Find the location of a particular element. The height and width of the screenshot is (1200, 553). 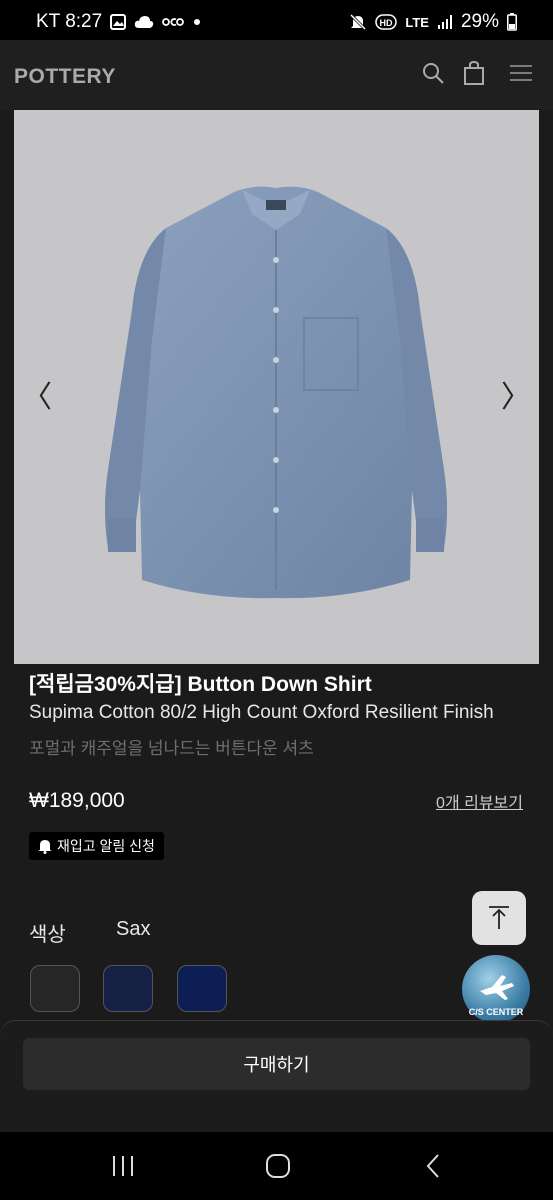

color-selected-value: Sax is located at coordinates (133, 929).